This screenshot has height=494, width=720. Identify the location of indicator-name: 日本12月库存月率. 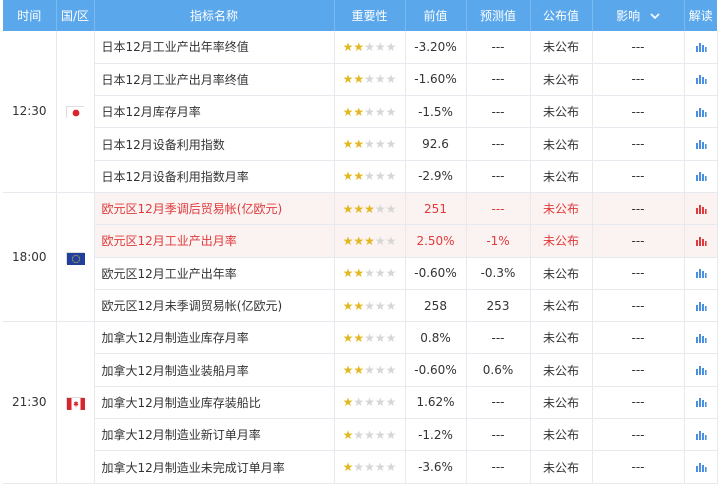
(214, 112).